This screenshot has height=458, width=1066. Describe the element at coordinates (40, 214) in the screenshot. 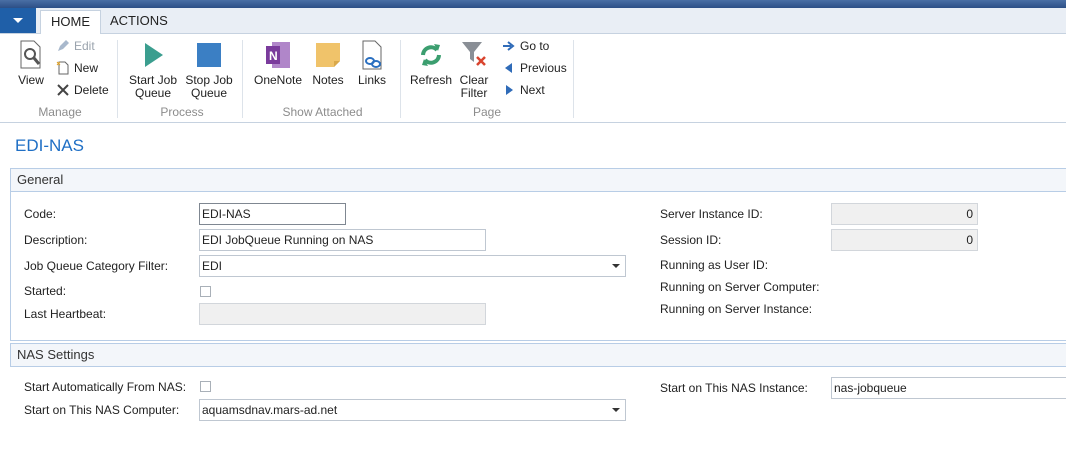

I see `code-label: Code:` at that location.